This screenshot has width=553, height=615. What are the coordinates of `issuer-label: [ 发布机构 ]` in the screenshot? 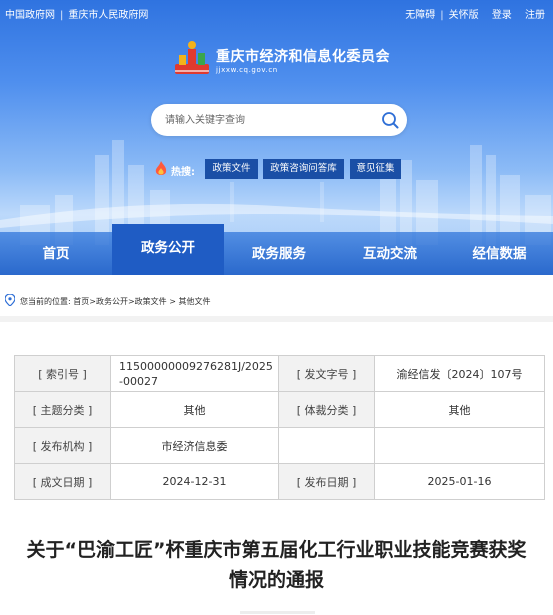 It's located at (62, 445).